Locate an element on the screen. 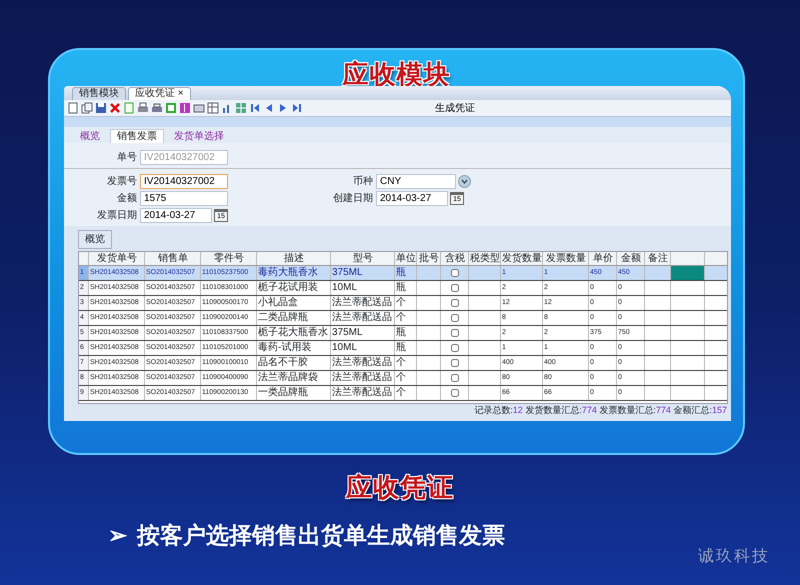 Image resolution: width=800 pixels, height=585 pixels. chevron-icon is located at coordinates (464, 181).